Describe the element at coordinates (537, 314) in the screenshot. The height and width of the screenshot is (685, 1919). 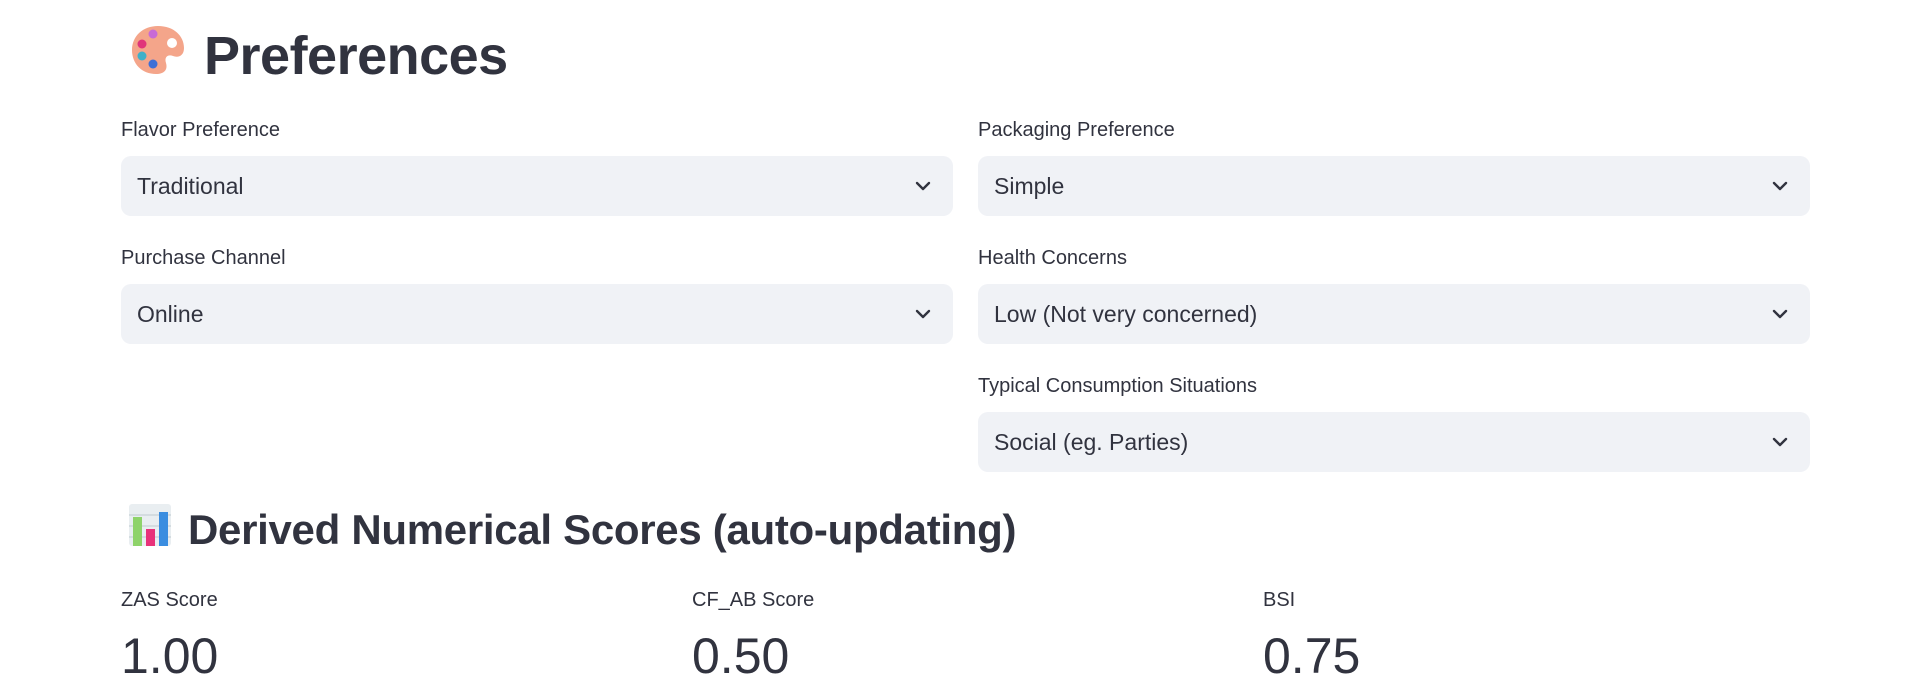
I see `purchase-channel-select: Online` at that location.